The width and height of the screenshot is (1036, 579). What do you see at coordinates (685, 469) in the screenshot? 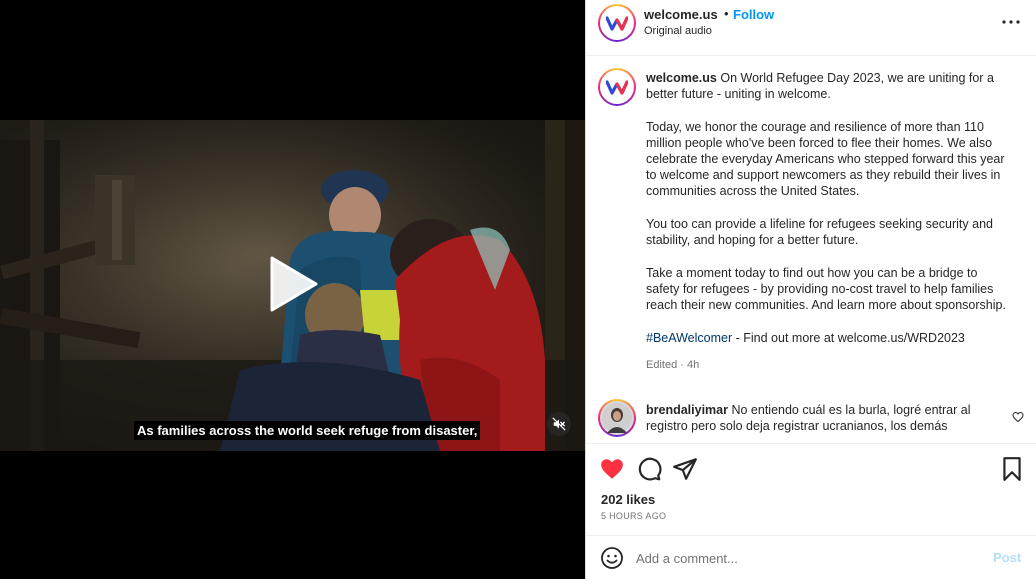
I see `share-icon` at bounding box center [685, 469].